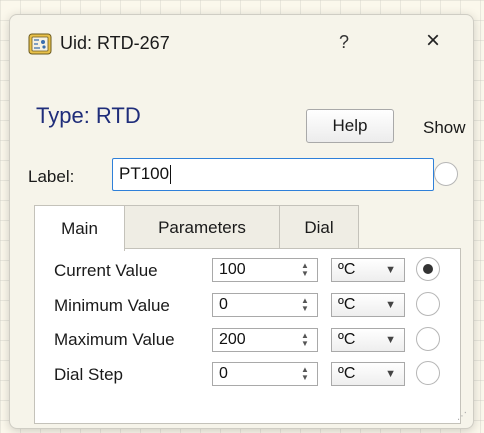 The width and height of the screenshot is (484, 433). What do you see at coordinates (446, 174) in the screenshot?
I see `show-label-radio` at bounding box center [446, 174].